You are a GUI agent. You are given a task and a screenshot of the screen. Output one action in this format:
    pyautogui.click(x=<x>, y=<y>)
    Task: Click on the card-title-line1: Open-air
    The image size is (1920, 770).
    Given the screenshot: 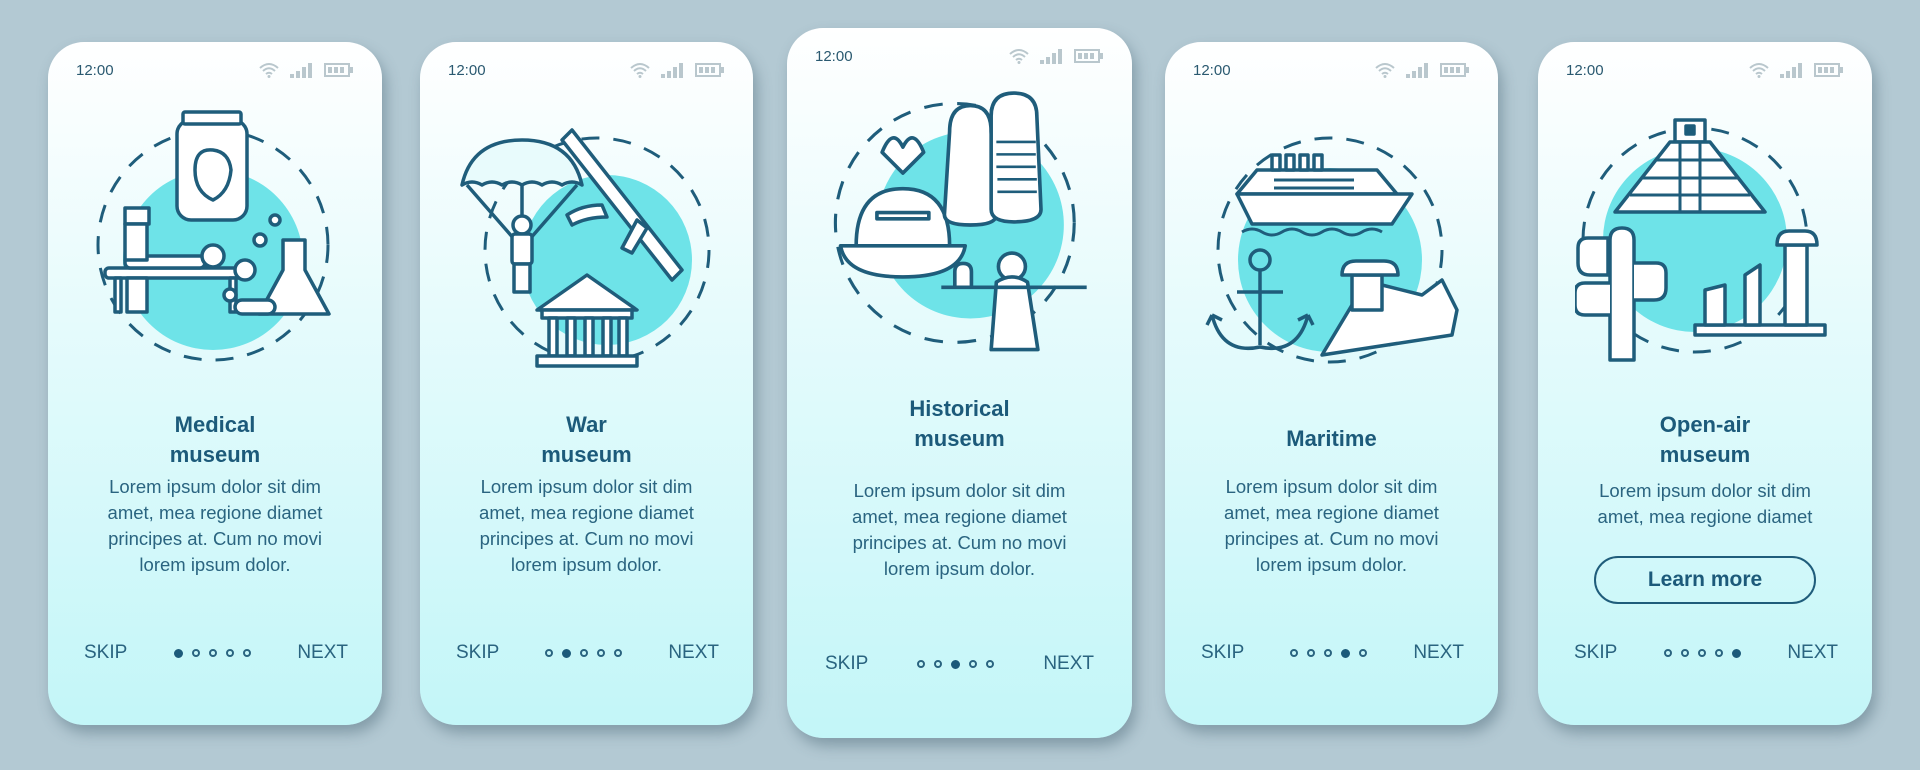 What is the action you would take?
    pyautogui.click(x=1705, y=424)
    